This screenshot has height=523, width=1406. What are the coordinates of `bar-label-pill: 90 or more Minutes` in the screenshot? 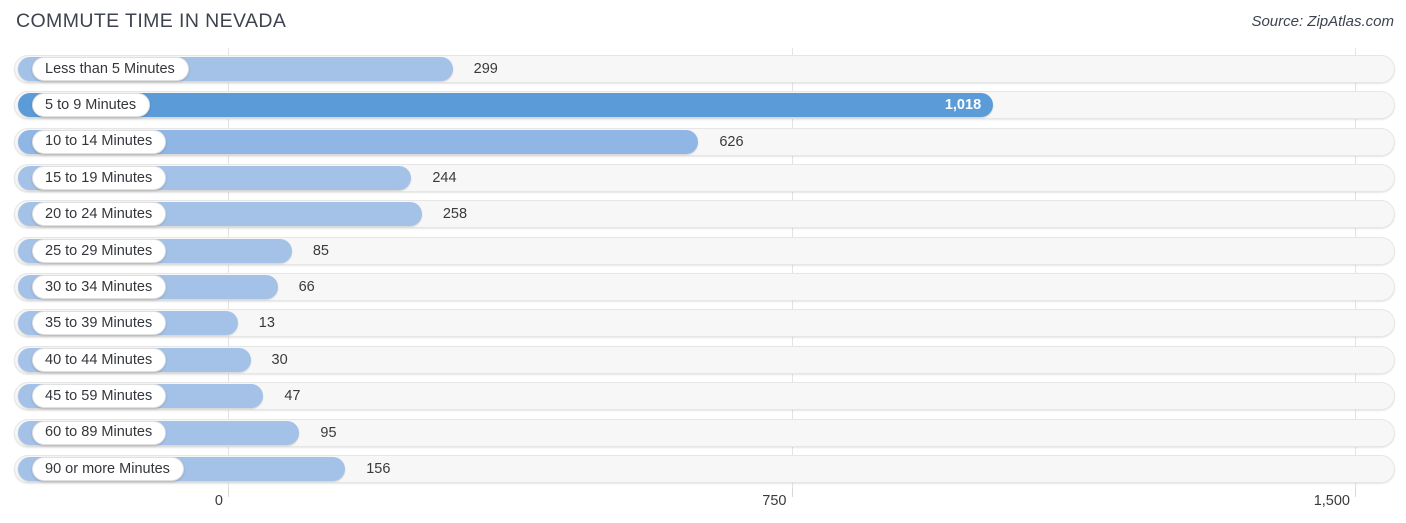 It's located at (108, 468).